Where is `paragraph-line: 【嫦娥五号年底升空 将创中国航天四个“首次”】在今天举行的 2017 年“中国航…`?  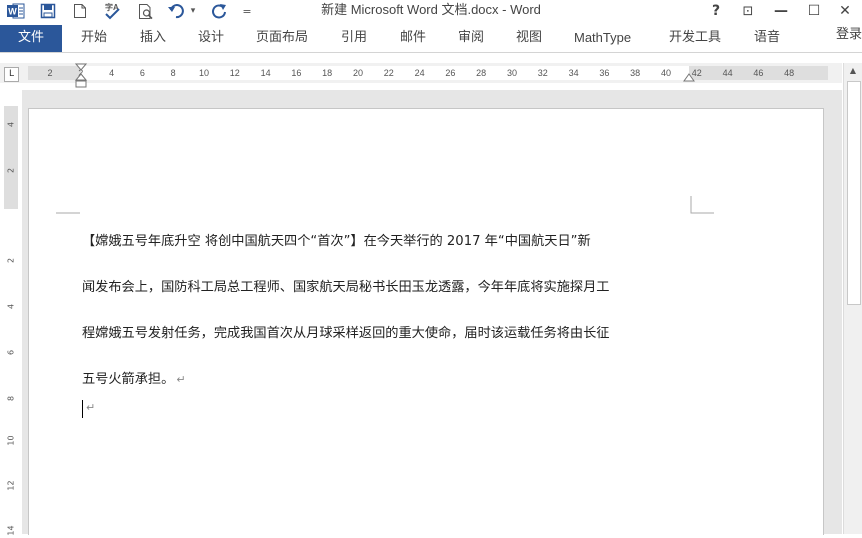
paragraph-line: 【嫦娥五号年底升空 将创中国航天四个“首次”】在今天举行的 2017 年“中国航… is located at coordinates (336, 239).